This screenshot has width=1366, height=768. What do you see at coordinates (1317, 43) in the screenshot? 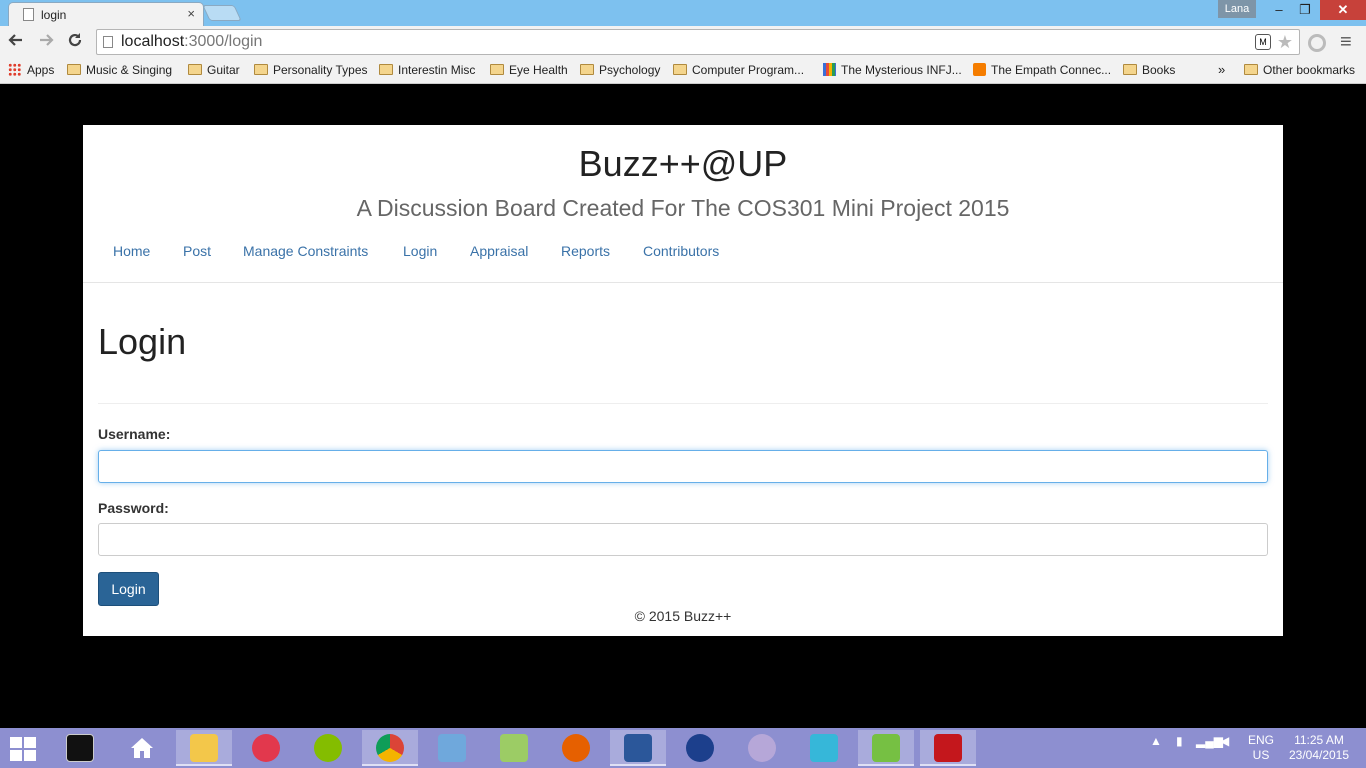
I see `extension-circle-icon` at bounding box center [1317, 43].